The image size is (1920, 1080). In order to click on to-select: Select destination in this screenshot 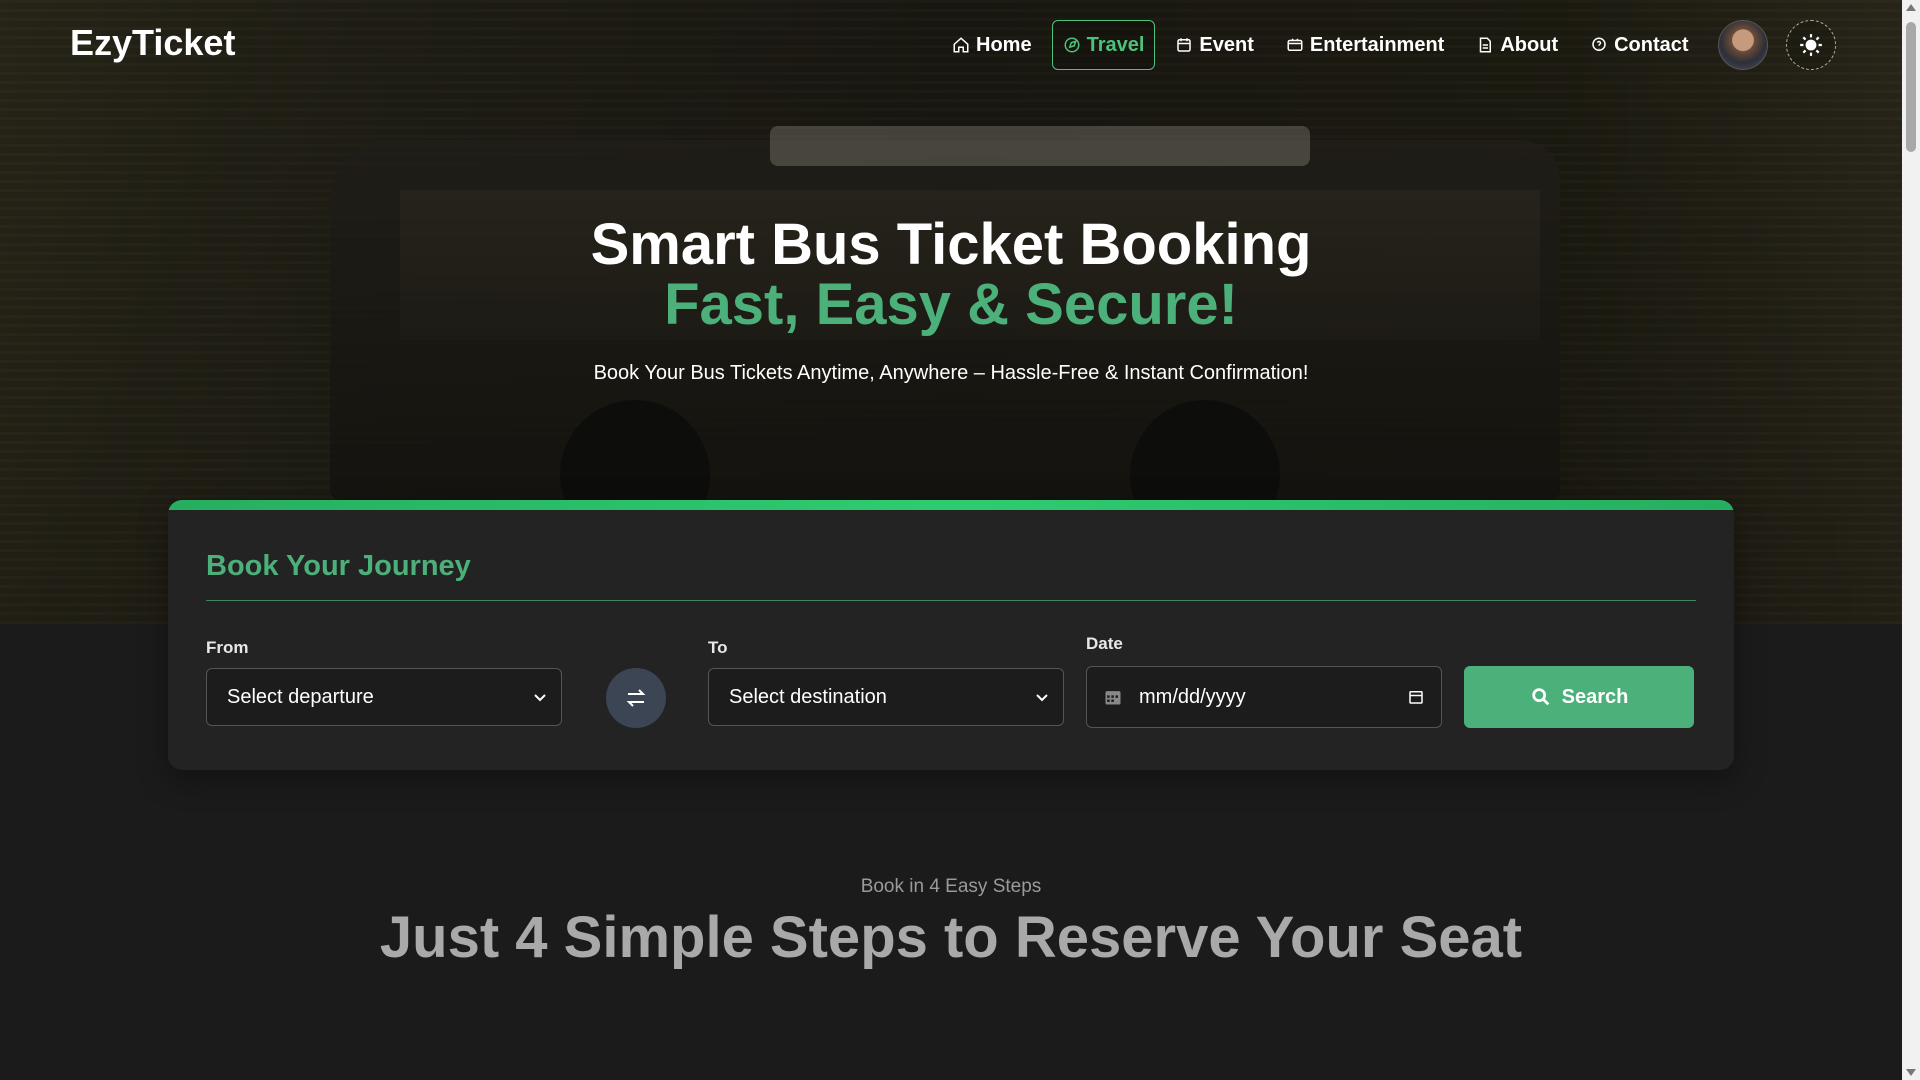, I will do `click(886, 697)`.